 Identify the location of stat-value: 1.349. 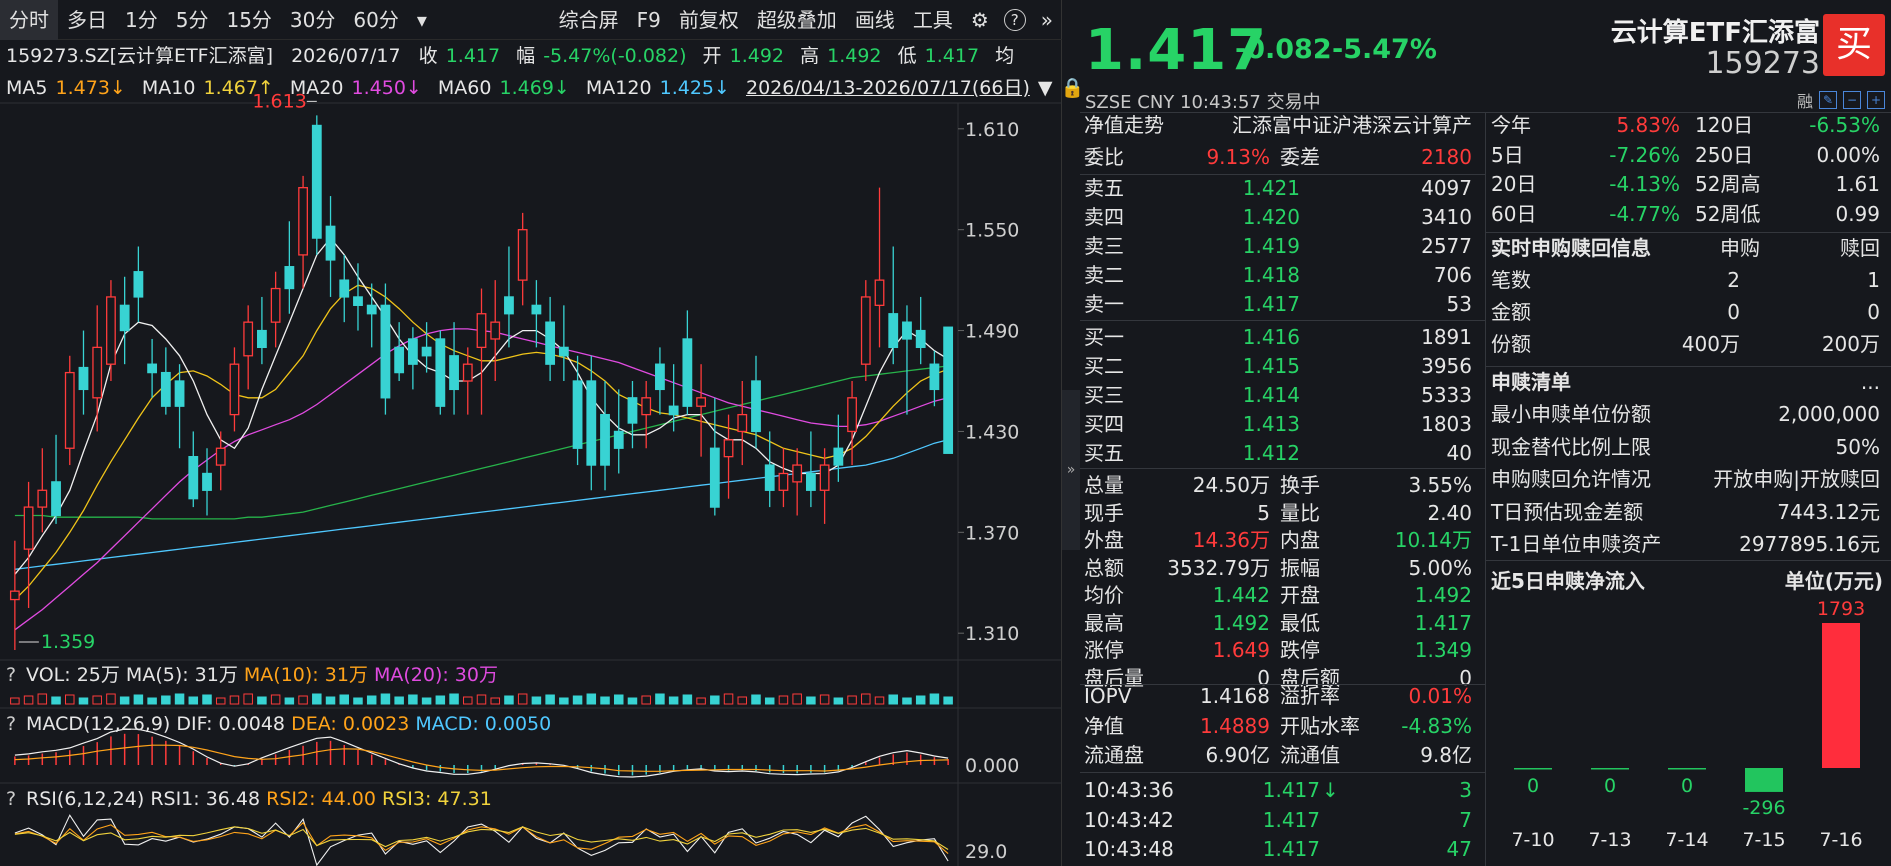
(1443, 650).